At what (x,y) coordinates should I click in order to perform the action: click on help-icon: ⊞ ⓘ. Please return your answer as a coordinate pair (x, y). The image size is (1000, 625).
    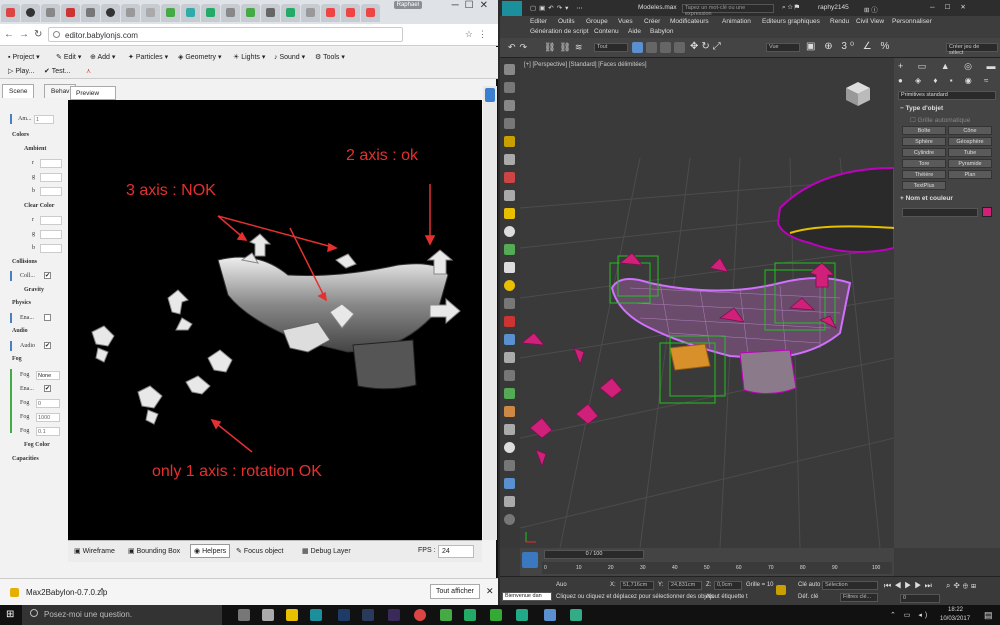
    Looking at the image, I should click on (871, 9).